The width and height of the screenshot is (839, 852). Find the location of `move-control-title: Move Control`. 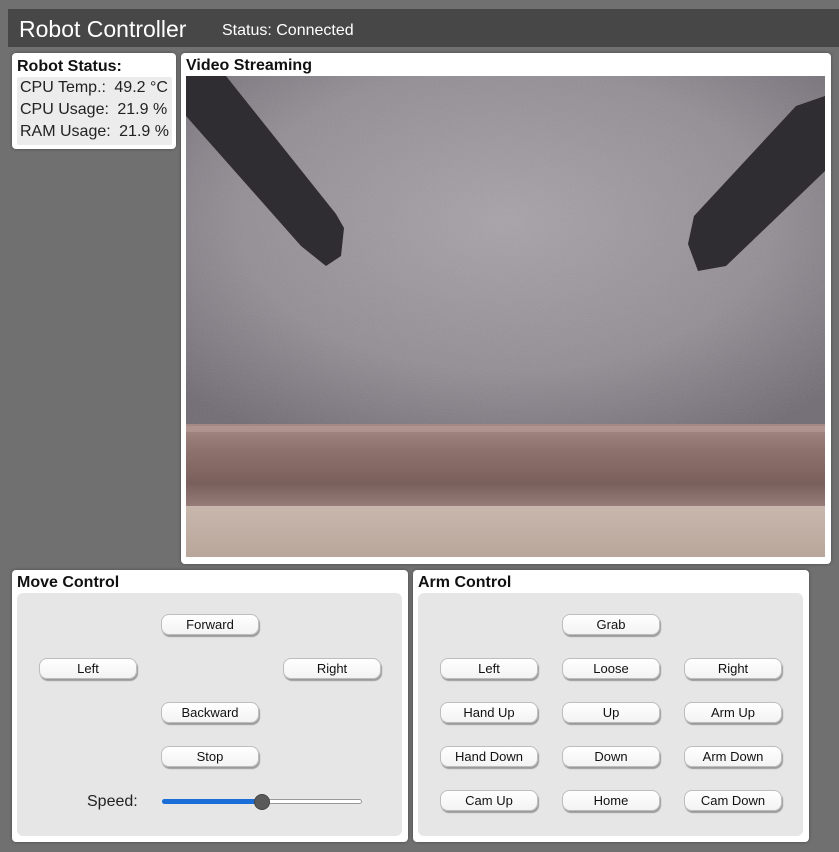

move-control-title: Move Control is located at coordinates (68, 582).